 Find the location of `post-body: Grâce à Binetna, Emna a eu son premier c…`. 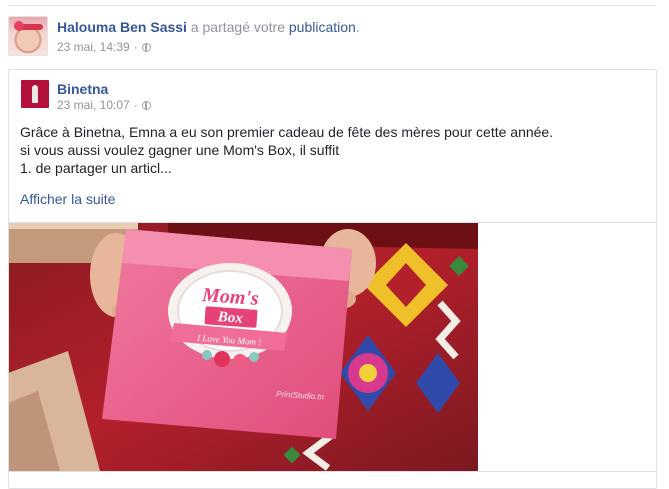

post-body: Grâce à Binetna, Emna a eu son premier c… is located at coordinates (330, 150).